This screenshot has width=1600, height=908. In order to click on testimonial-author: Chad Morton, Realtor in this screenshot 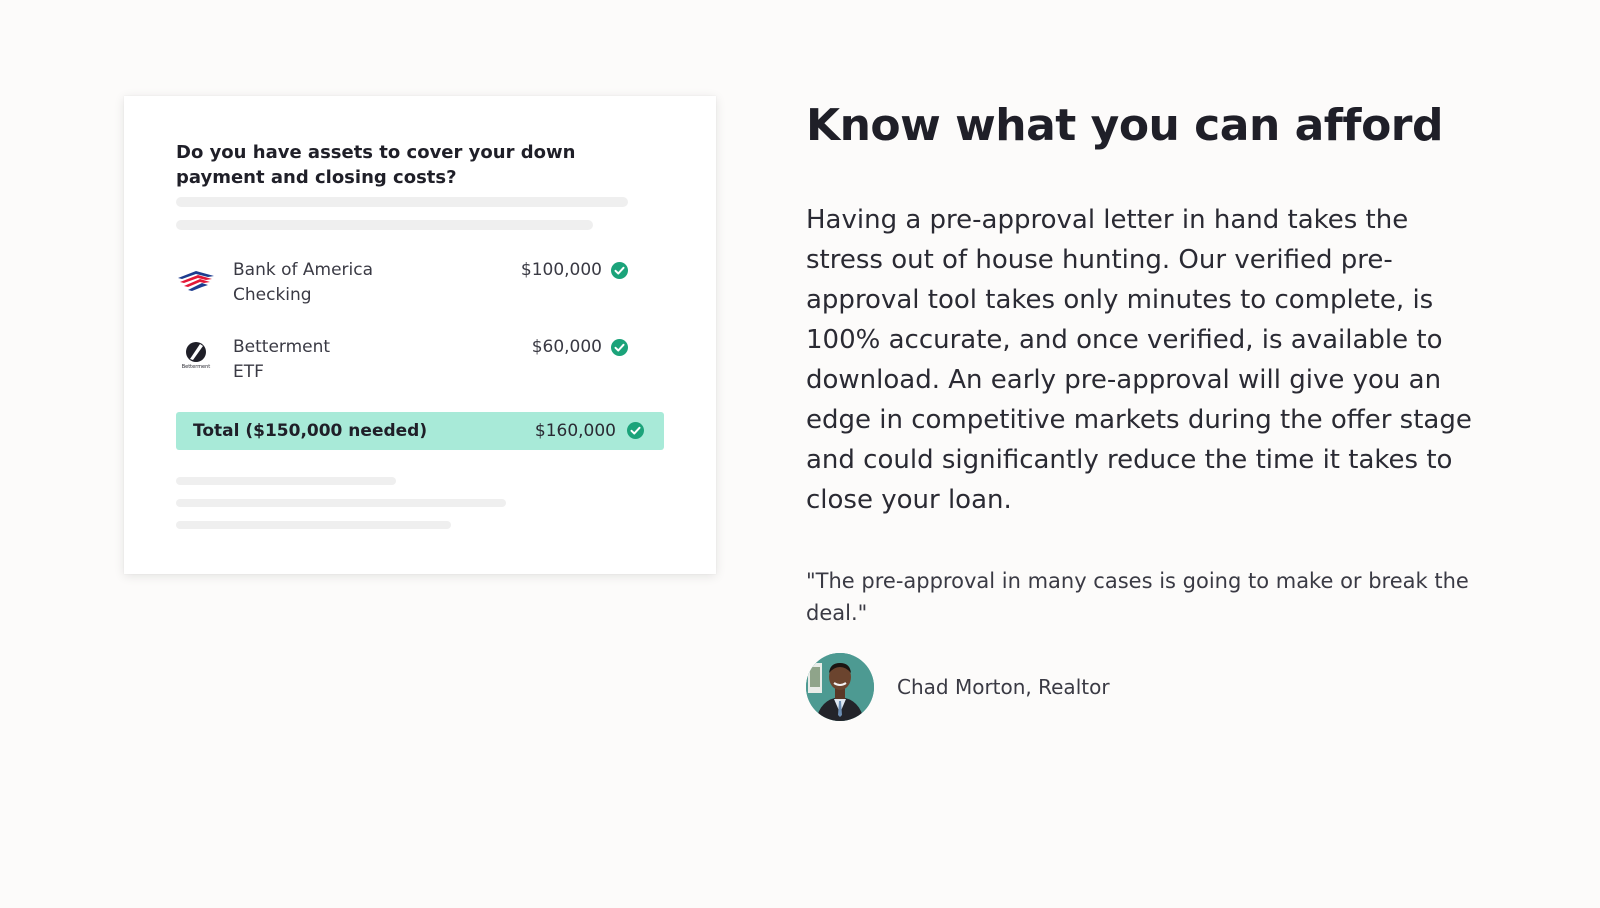, I will do `click(1003, 687)`.